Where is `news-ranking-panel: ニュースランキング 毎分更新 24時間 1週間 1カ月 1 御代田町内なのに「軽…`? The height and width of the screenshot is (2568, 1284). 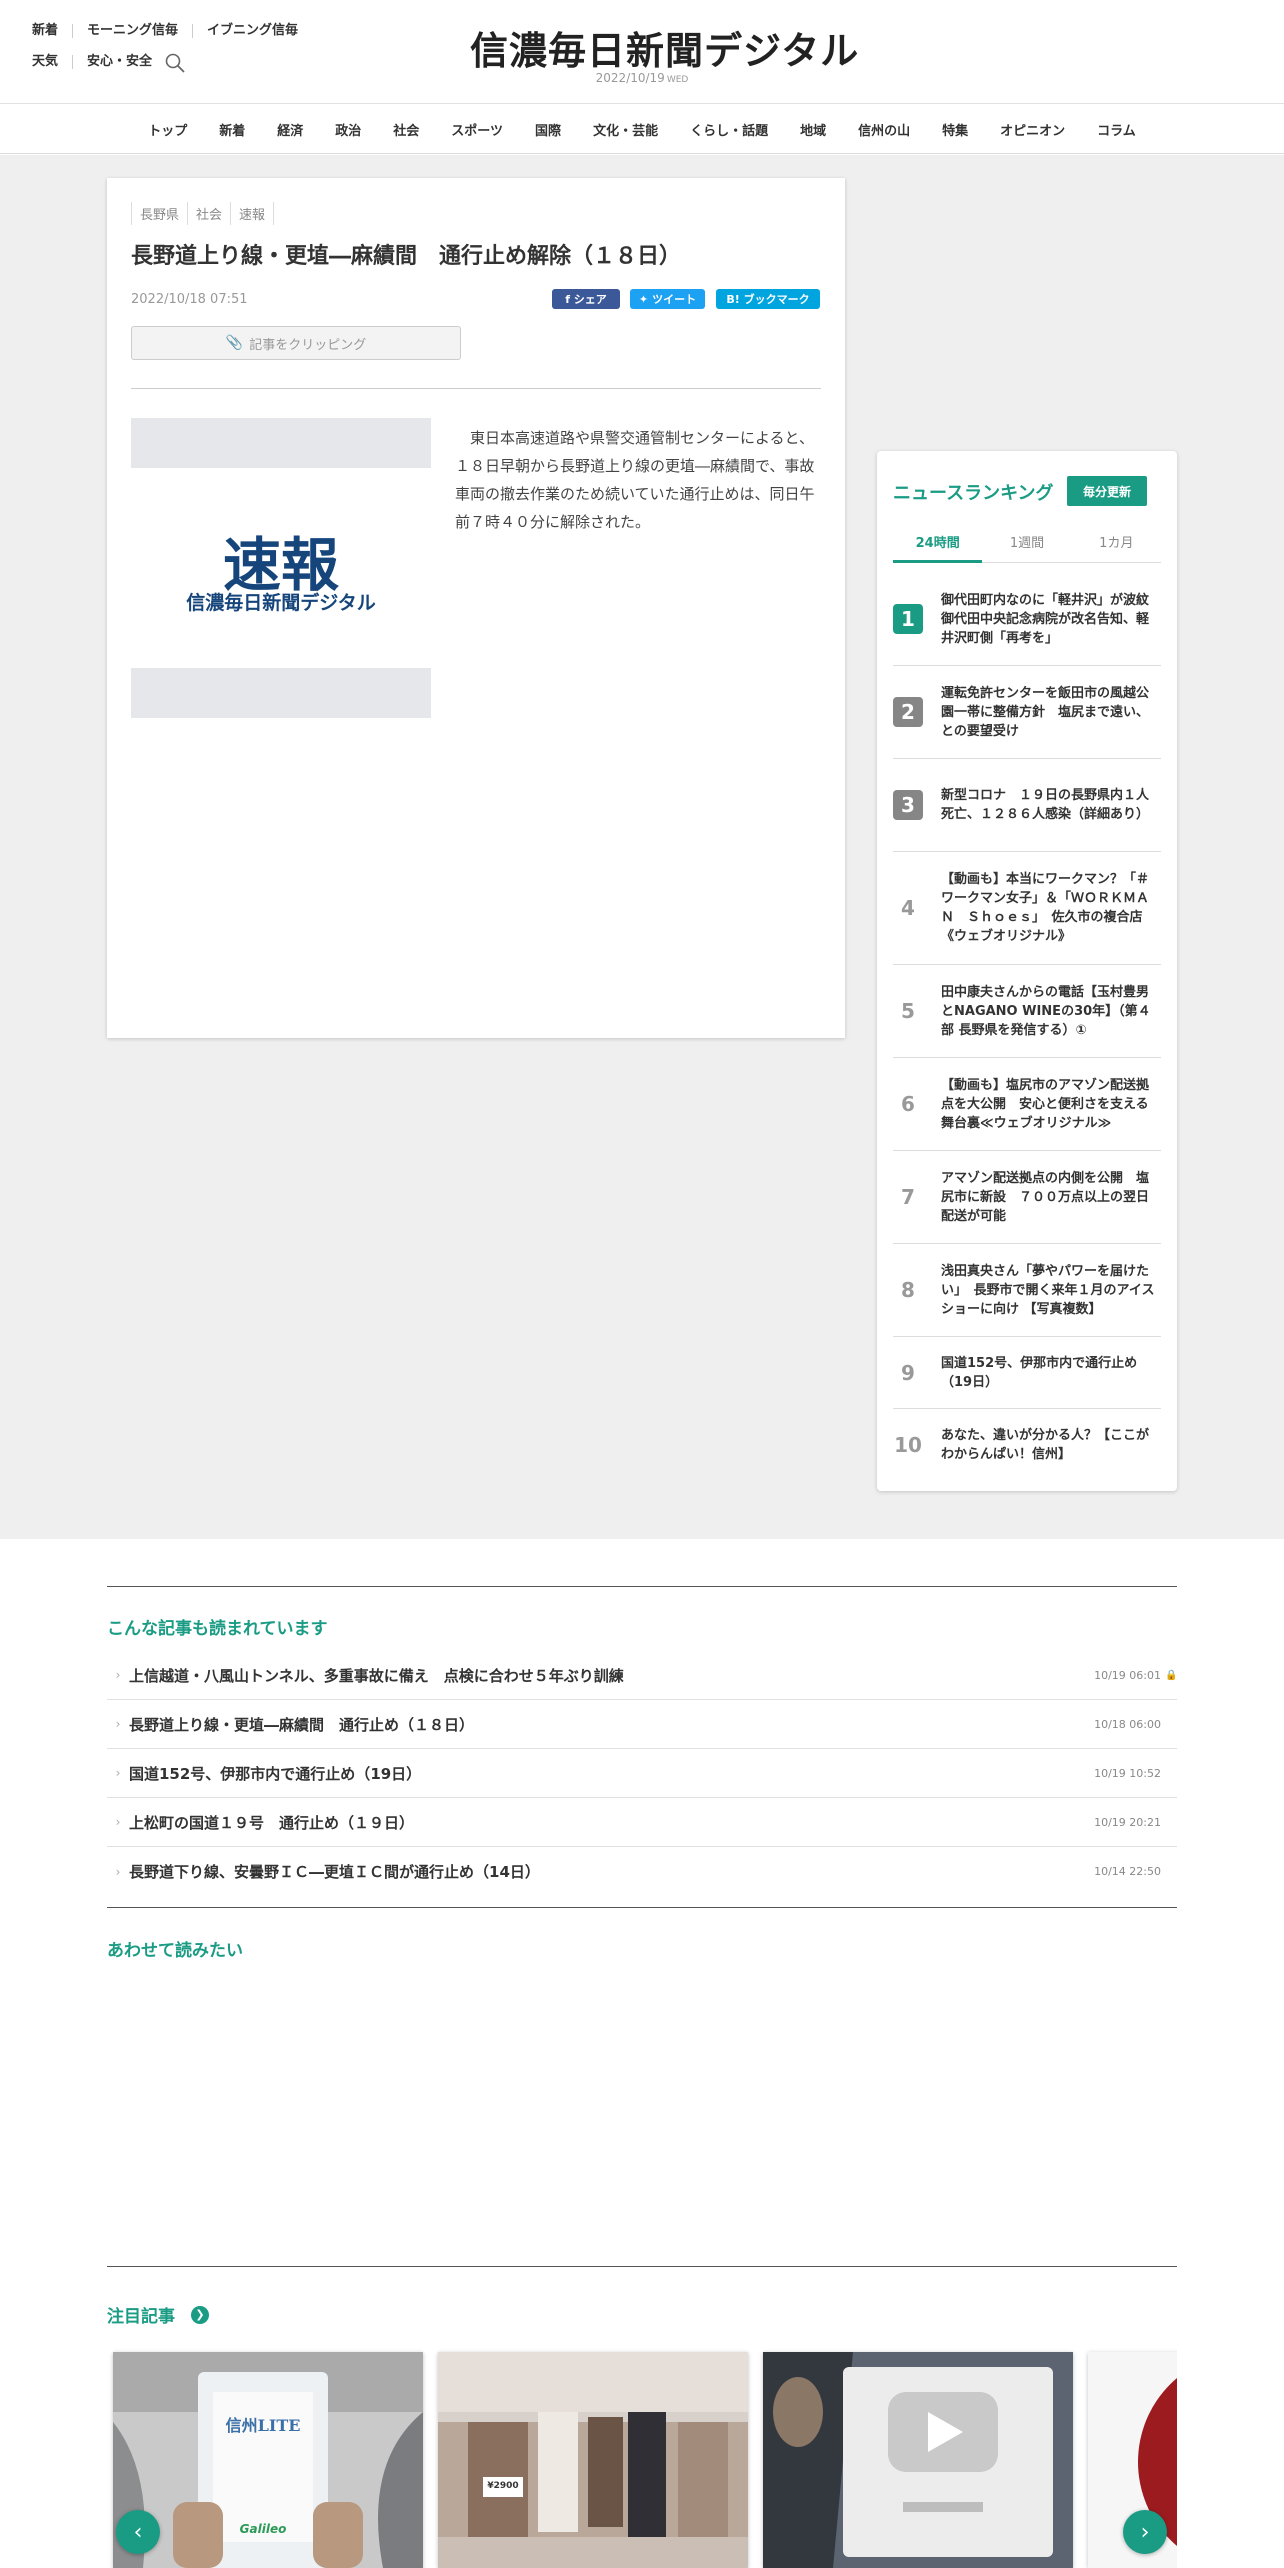
news-ranking-panel: ニュースランキング 毎分更新 24時間 1週間 1カ月 1 御代田町内なのに「軽… is located at coordinates (1027, 971).